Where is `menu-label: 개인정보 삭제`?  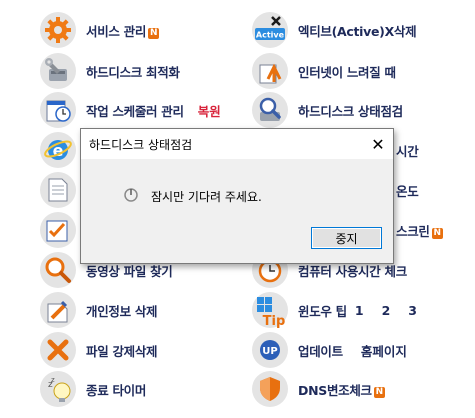 menu-label: 개인정보 삭제 is located at coordinates (122, 311).